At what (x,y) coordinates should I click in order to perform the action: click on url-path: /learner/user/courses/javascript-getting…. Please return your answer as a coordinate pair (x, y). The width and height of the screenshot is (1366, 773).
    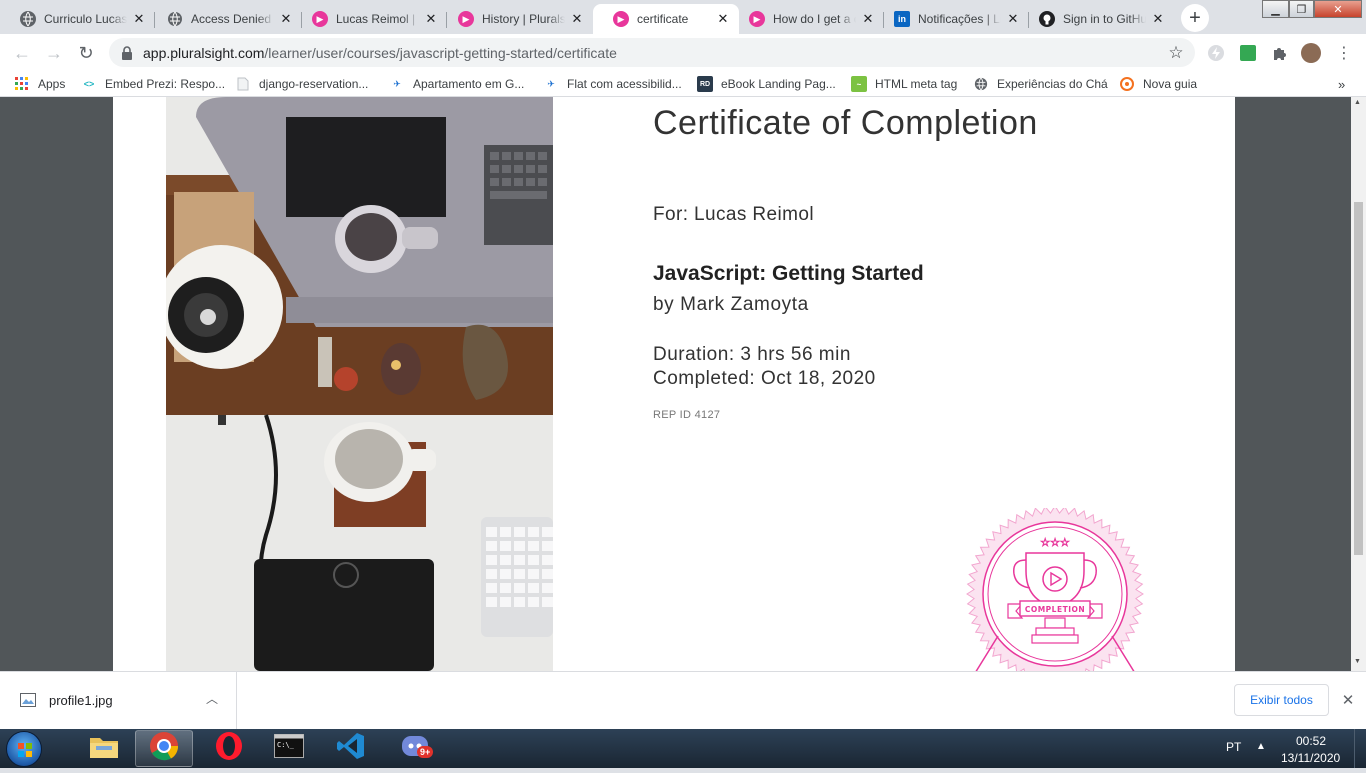
    Looking at the image, I should click on (440, 52).